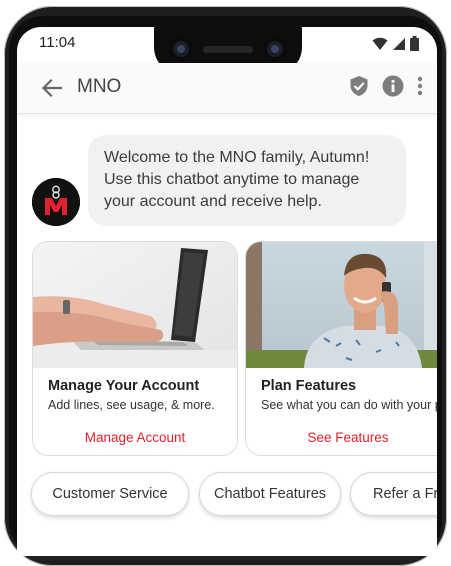 This screenshot has height=566, width=451. I want to click on conversation-title: MNO, so click(99, 86).